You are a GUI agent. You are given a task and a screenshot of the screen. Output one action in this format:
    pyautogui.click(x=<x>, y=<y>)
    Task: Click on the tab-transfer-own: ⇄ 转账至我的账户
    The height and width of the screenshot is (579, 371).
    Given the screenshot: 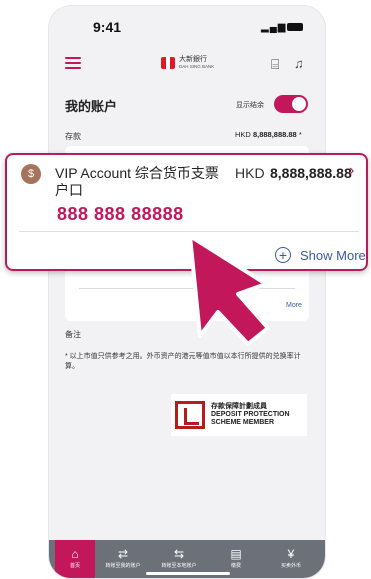 What is the action you would take?
    pyautogui.click(x=123, y=559)
    